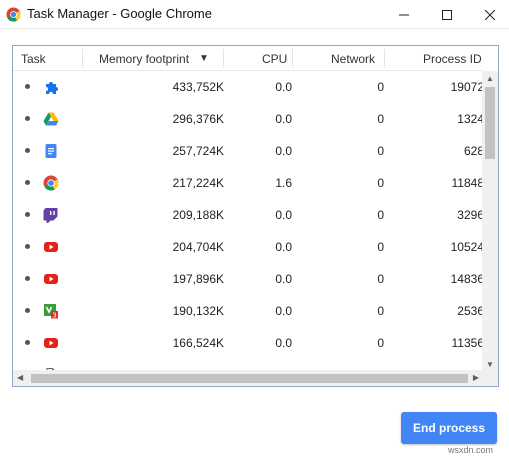 This screenshot has width=509, height=459. I want to click on minimize-button, so click(404, 14).